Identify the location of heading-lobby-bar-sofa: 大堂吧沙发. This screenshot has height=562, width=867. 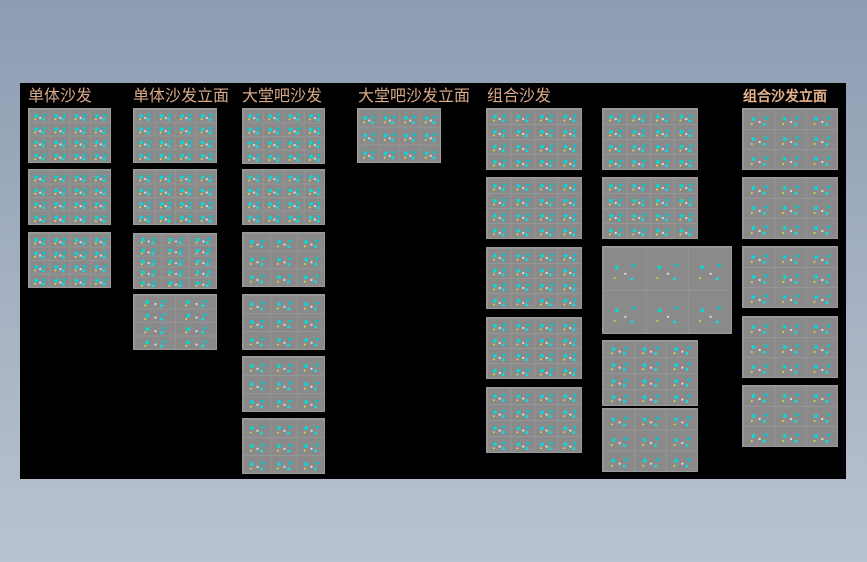
(282, 95).